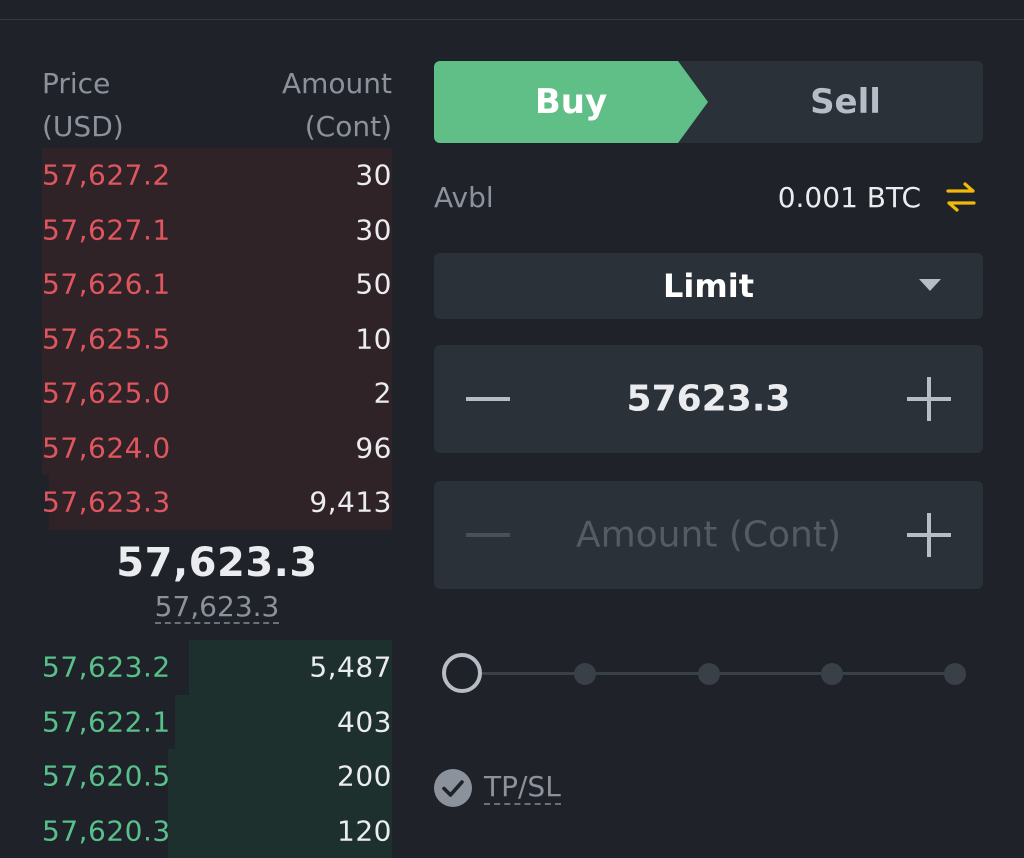  I want to click on top-divider, so click(512, 19).